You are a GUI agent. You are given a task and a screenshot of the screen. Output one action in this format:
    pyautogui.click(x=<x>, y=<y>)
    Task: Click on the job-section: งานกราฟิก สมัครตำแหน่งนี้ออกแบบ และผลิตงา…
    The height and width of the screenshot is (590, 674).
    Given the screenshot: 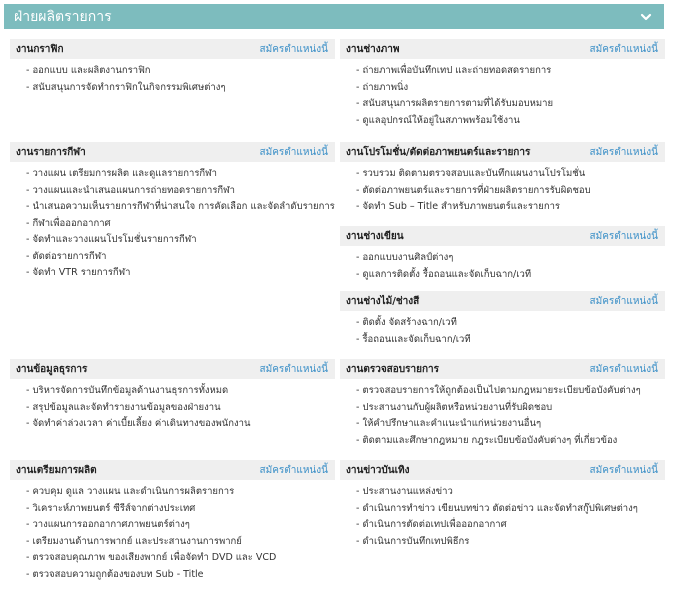 What is the action you would take?
    pyautogui.click(x=172, y=67)
    